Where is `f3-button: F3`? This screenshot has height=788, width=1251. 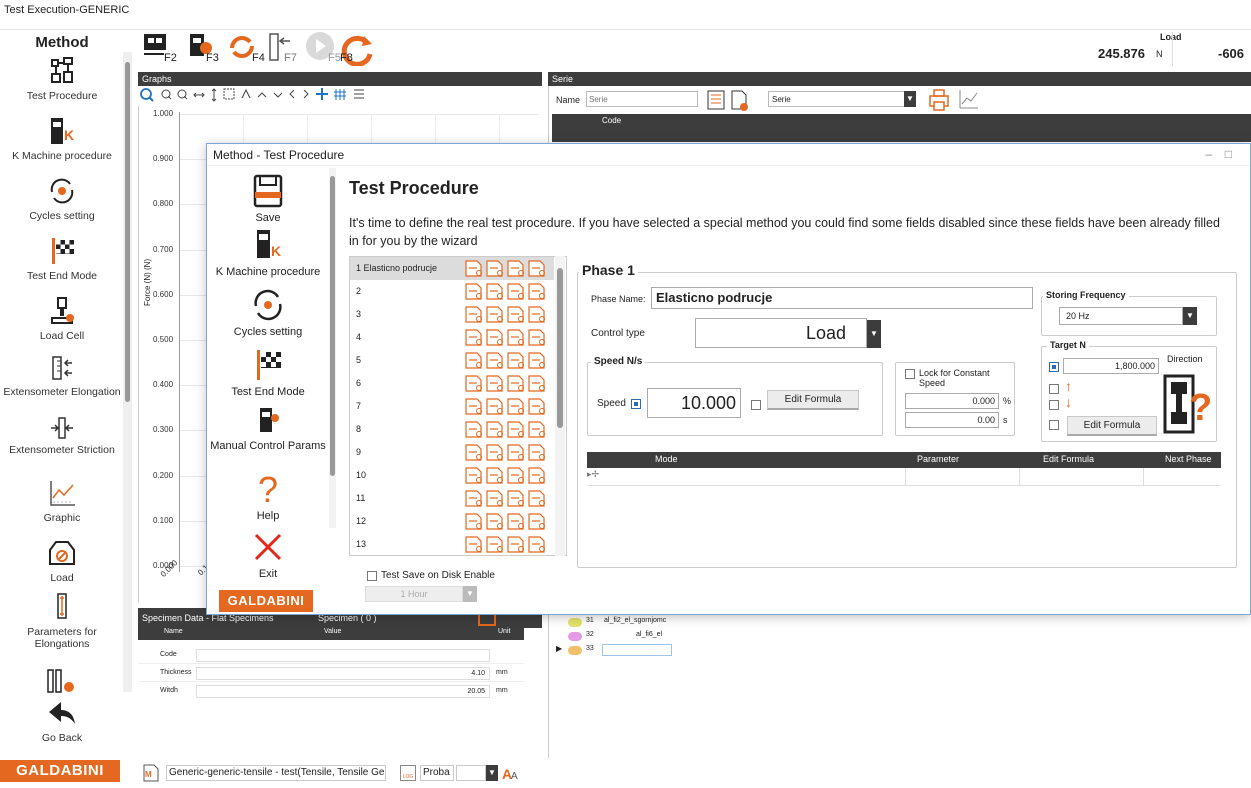
f3-button: F3 is located at coordinates (201, 49).